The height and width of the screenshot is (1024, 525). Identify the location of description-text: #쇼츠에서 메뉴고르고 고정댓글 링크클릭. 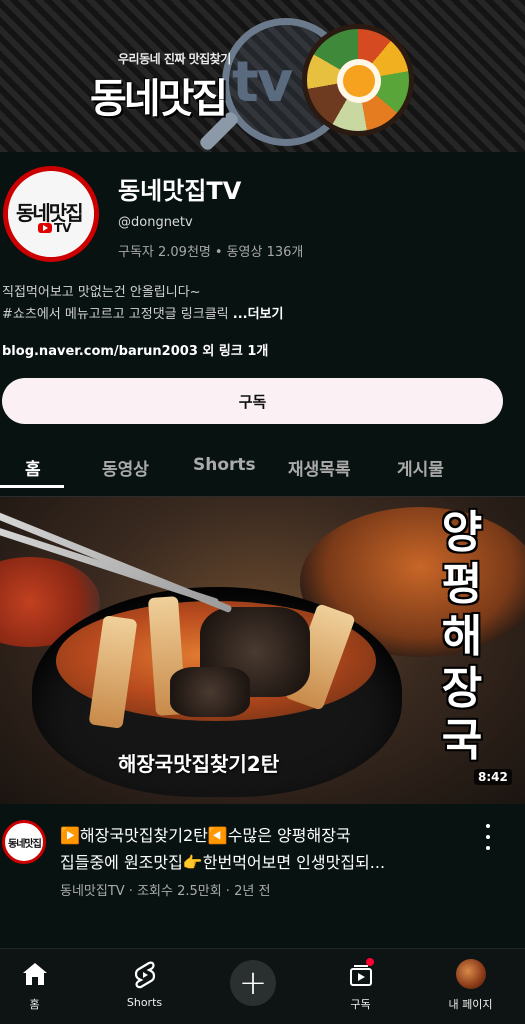
(117, 314).